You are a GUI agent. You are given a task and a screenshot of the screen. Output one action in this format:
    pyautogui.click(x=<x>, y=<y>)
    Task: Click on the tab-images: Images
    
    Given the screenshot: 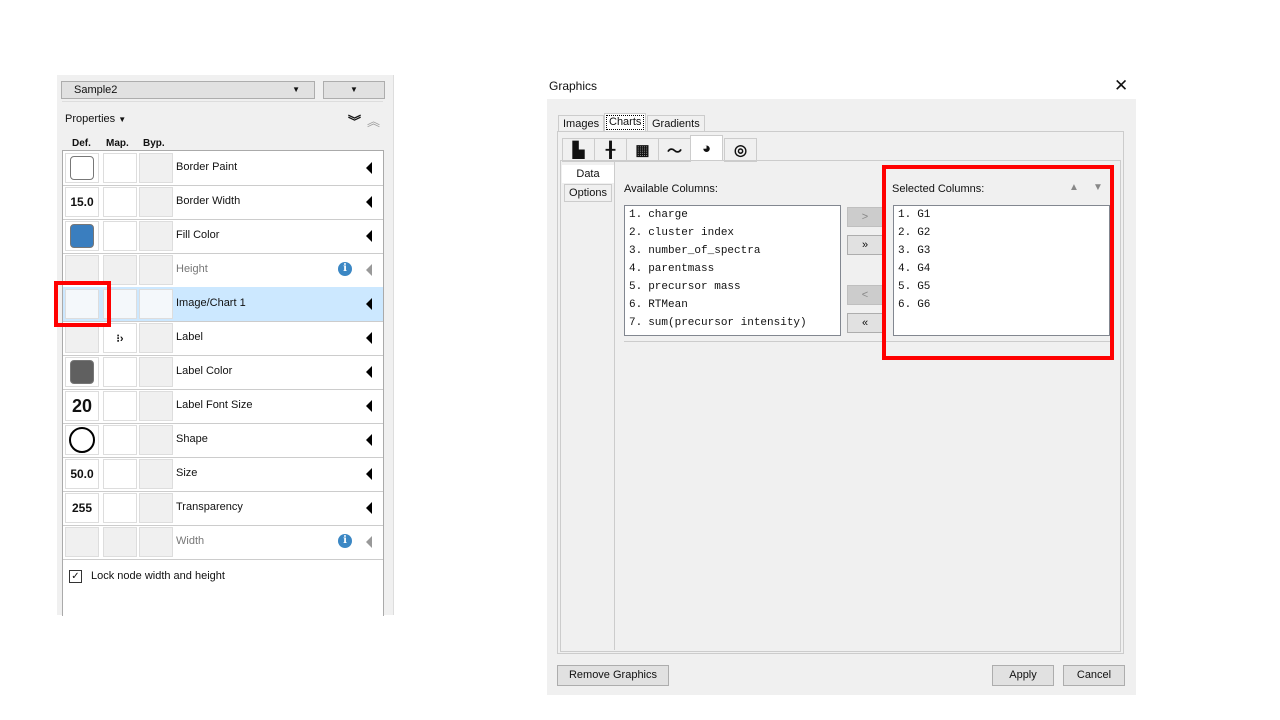 What is the action you would take?
    pyautogui.click(x=581, y=123)
    